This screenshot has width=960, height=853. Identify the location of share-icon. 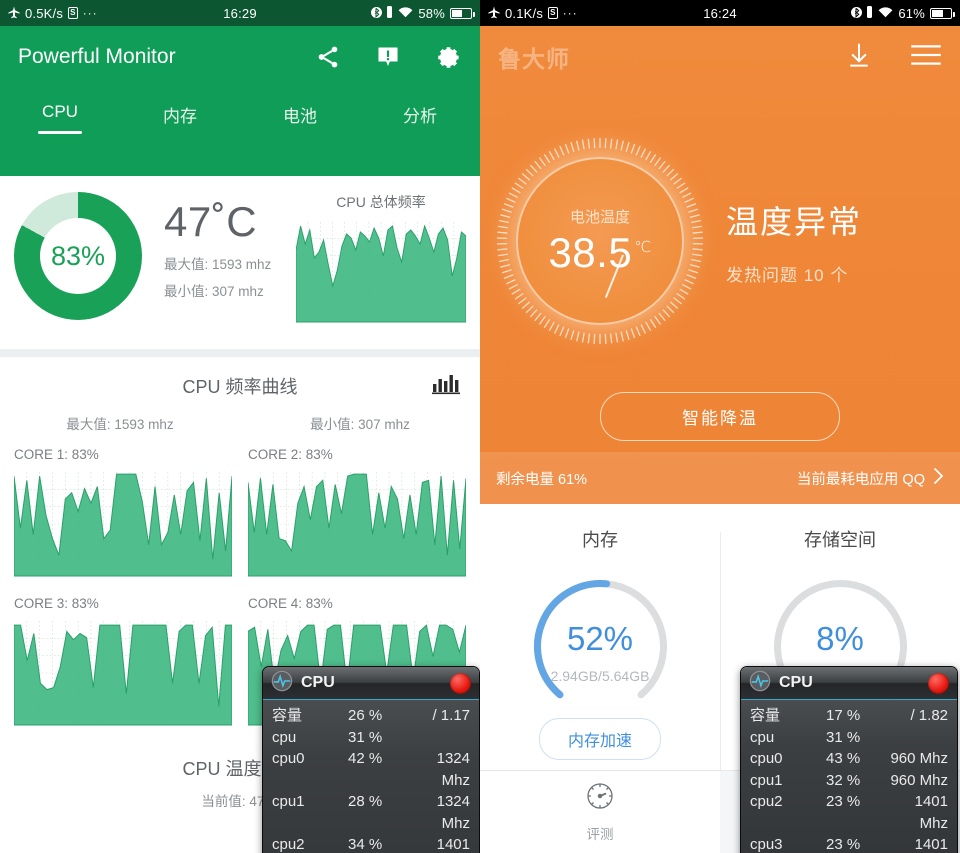
(328, 57).